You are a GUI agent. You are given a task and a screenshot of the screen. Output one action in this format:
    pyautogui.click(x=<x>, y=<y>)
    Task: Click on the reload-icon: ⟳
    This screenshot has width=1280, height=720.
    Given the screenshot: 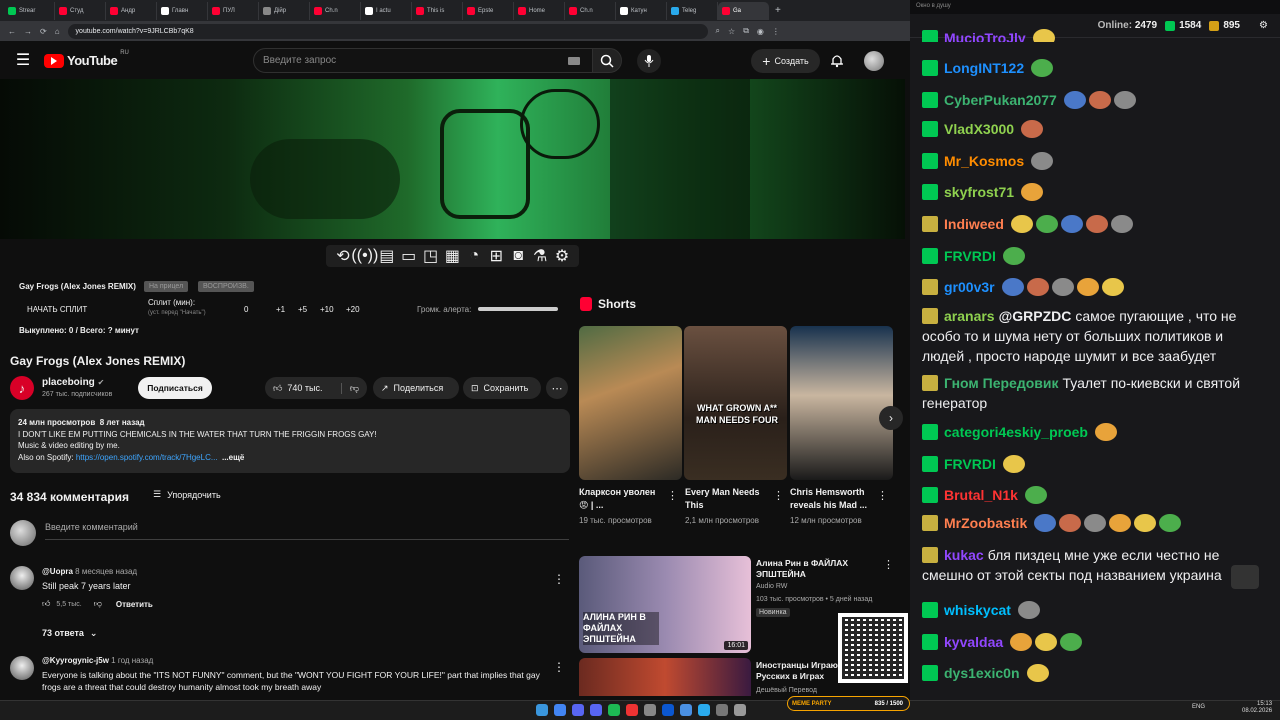 What is the action you would take?
    pyautogui.click(x=43, y=31)
    